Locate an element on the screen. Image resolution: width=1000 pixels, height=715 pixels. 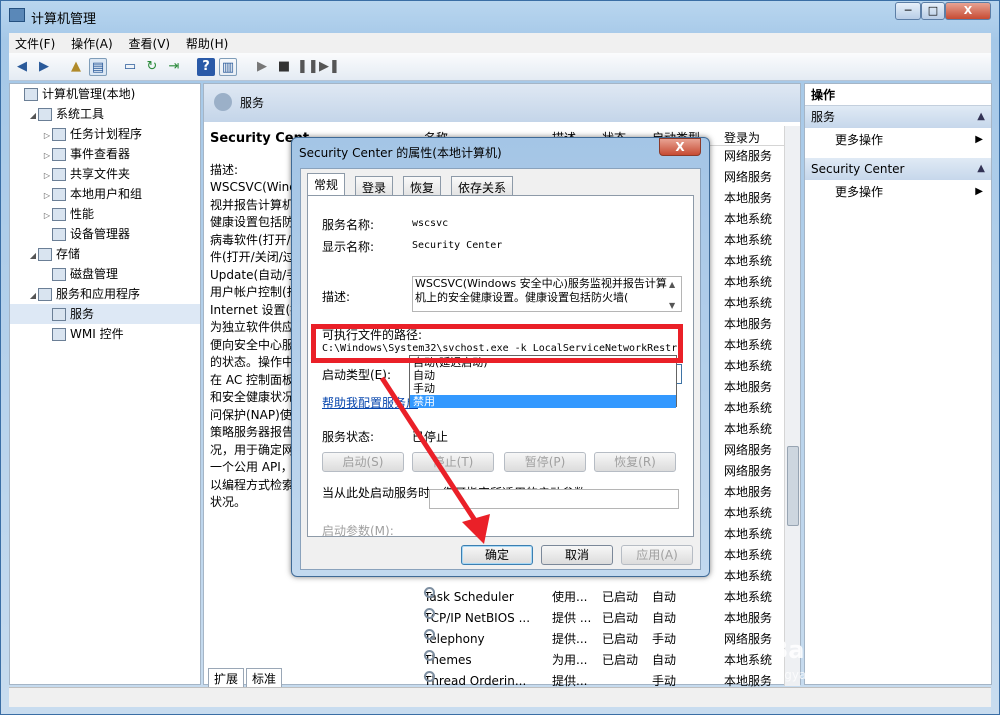
watermark-url: jingyan.baidu.com is located at coordinates (825, 675).